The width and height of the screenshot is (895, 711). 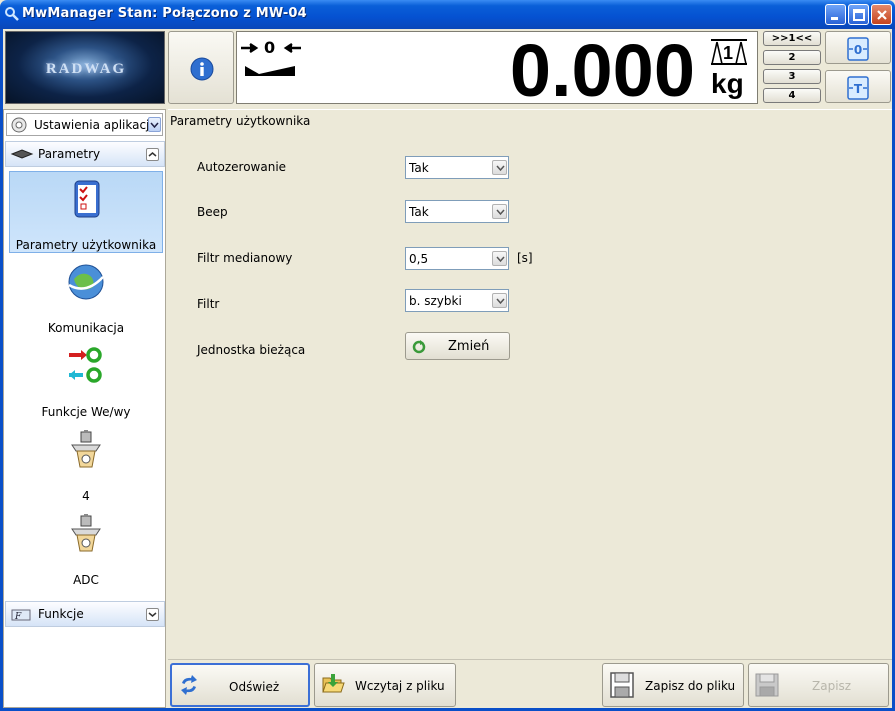 I want to click on zero-icon: 0, so click(x=858, y=49).